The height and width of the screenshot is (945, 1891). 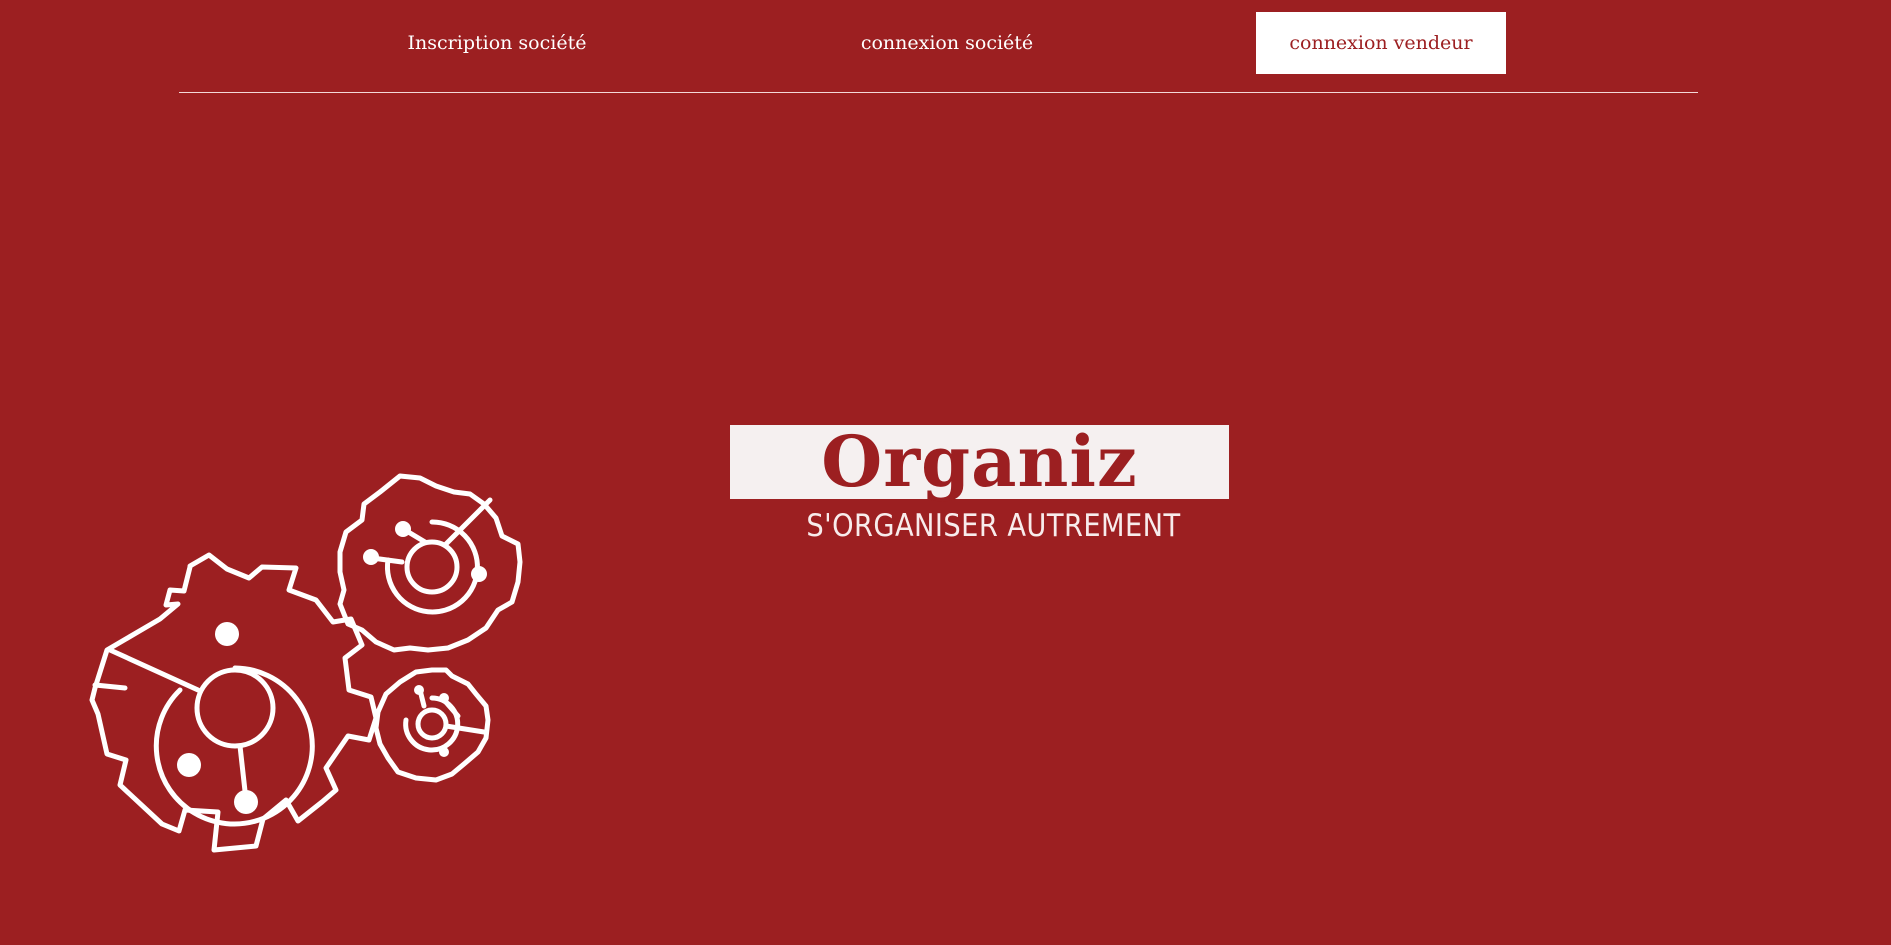 I want to click on nav-connexion-vendeur: connexion vendeur, so click(x=1381, y=43).